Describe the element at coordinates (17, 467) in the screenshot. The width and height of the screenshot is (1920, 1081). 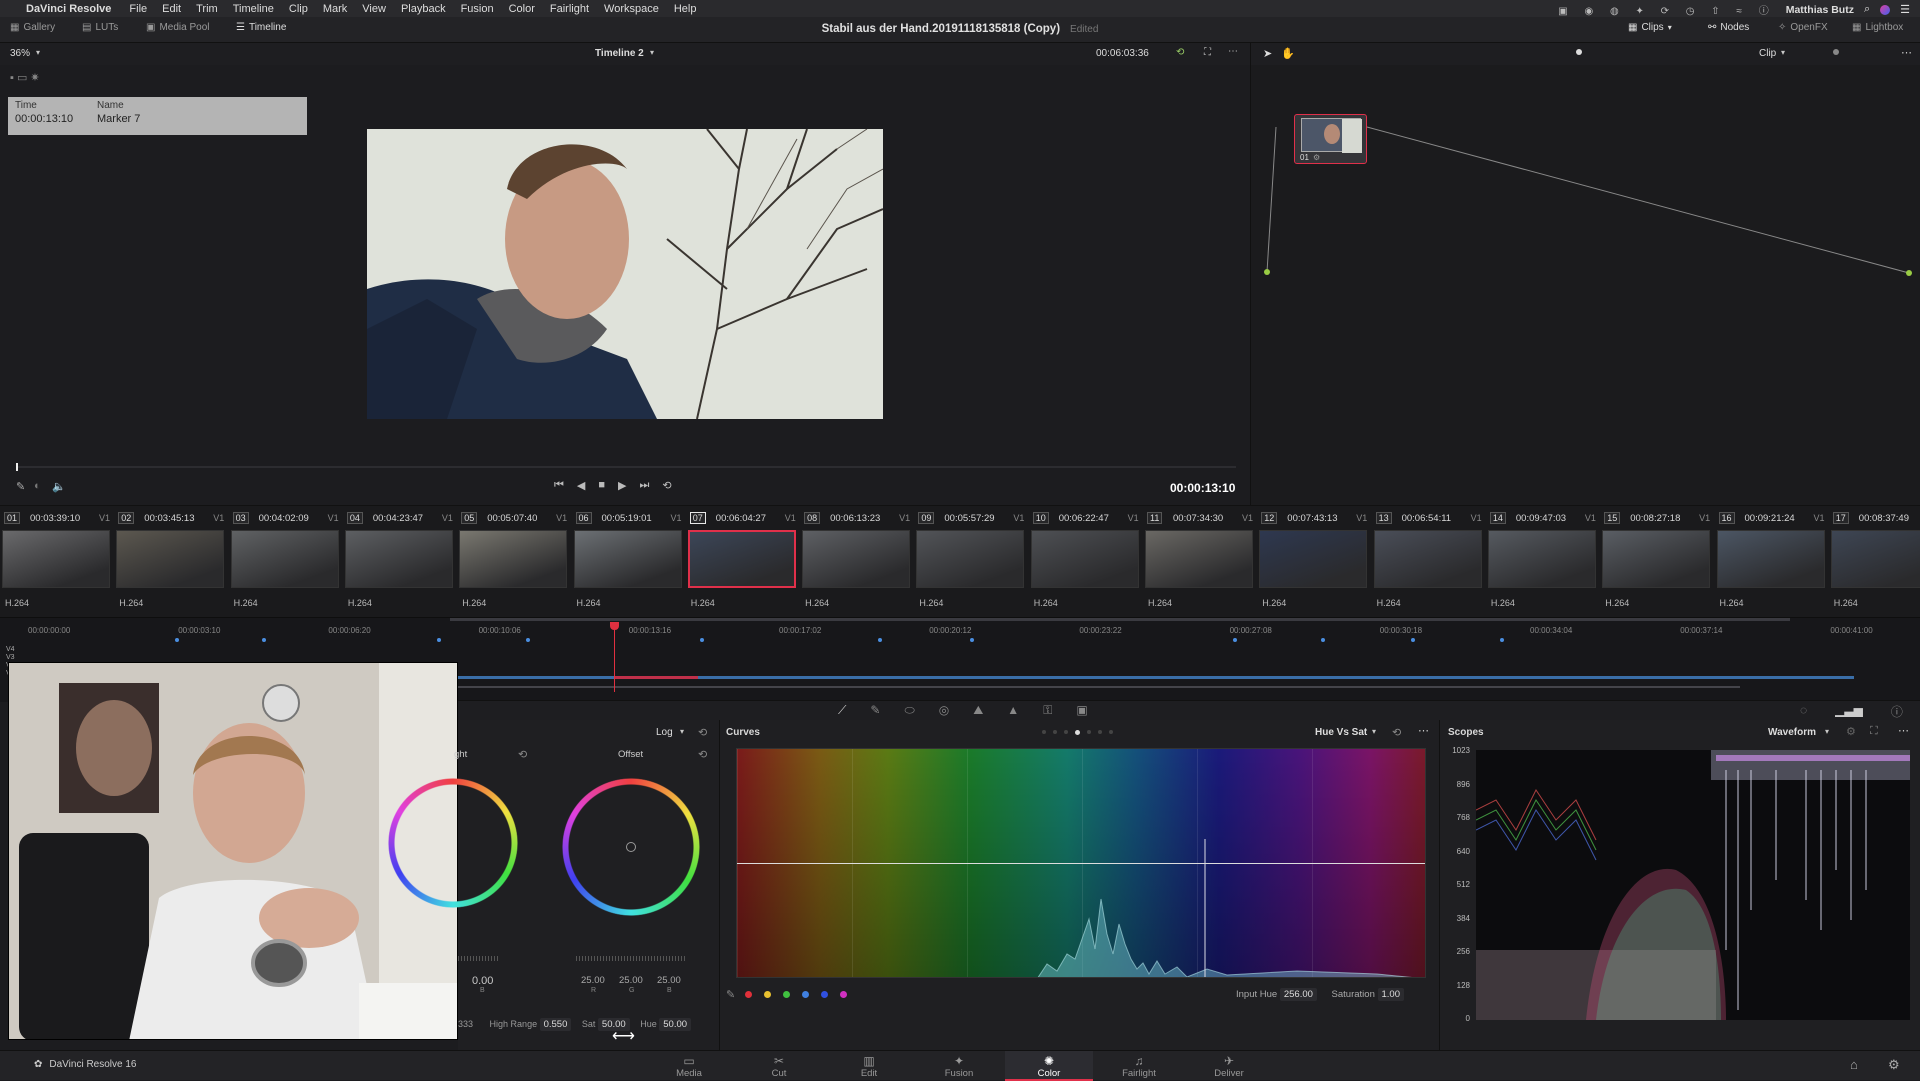
I see `scrubber-playhead` at that location.